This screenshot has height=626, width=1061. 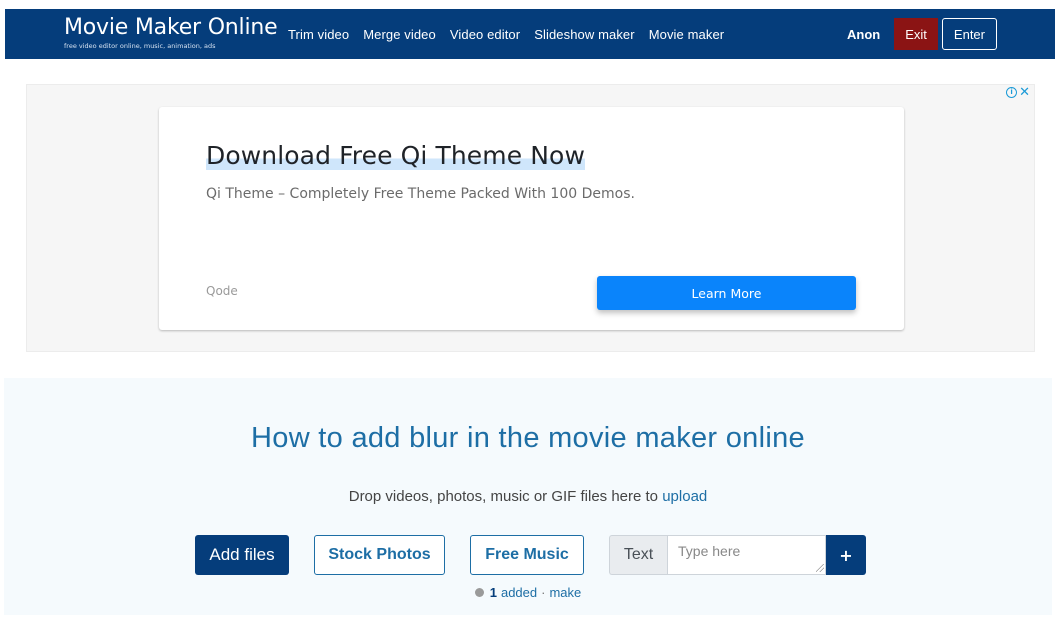 What do you see at coordinates (565, 592) in the screenshot?
I see `make-link: make` at bounding box center [565, 592].